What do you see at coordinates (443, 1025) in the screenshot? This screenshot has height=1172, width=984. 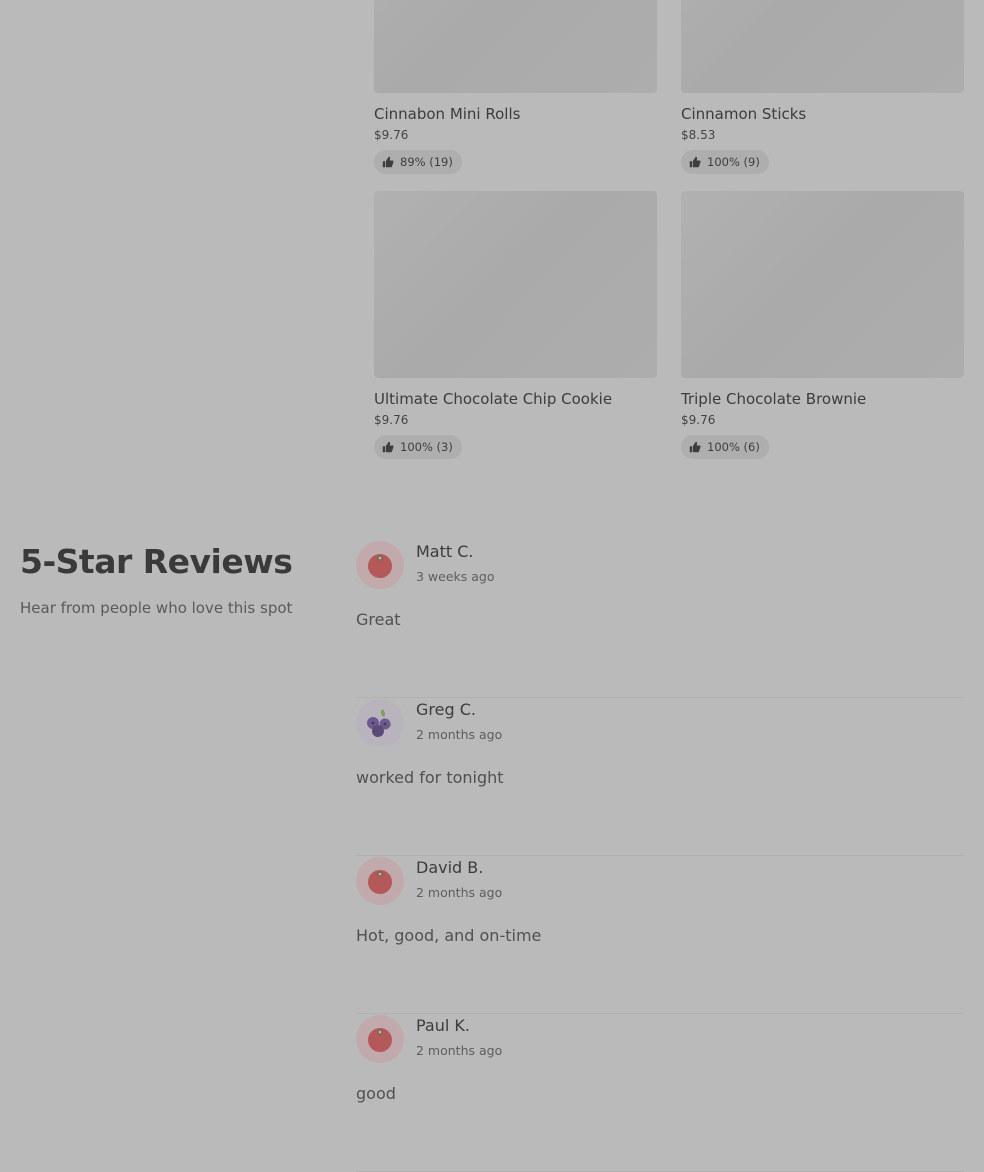 I see `reviewer-name: Paul K.` at bounding box center [443, 1025].